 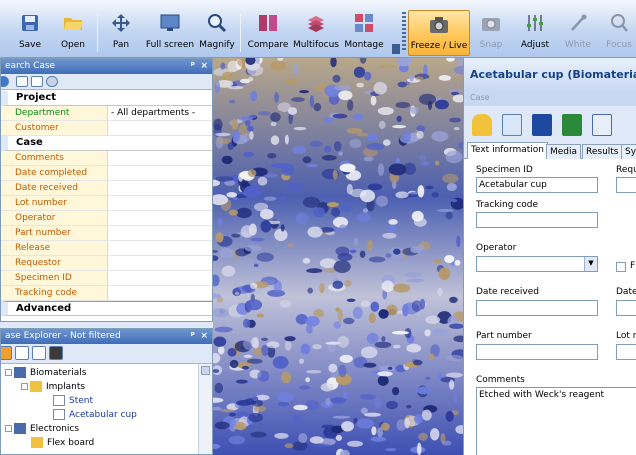 What do you see at coordinates (205, 409) in the screenshot?
I see `explorer-scrollbar` at bounding box center [205, 409].